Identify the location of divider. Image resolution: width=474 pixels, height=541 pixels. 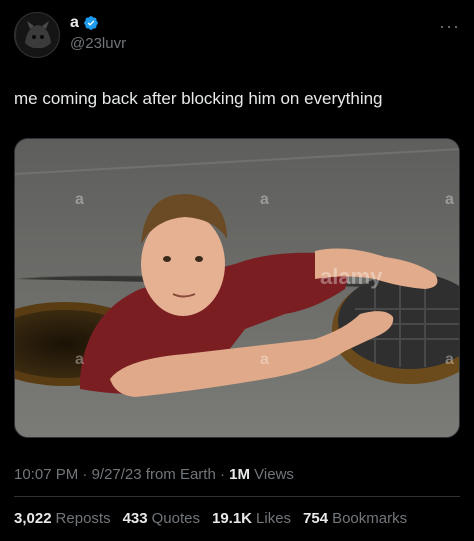
(237, 496).